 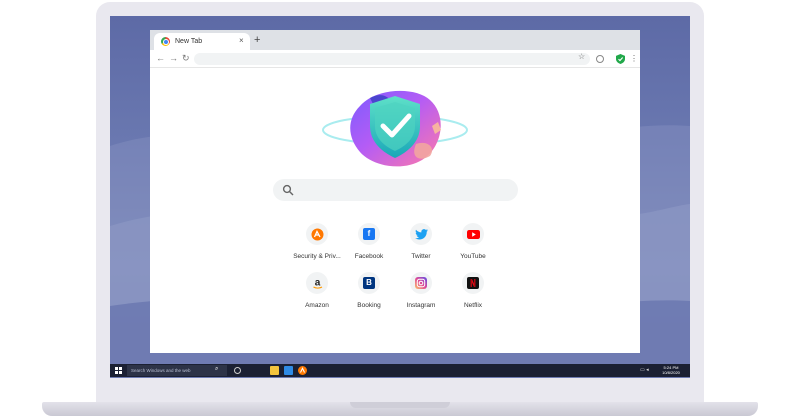 I want to click on taskbar-clock: 5:24 PM 10/8/2020, so click(x=671, y=370).